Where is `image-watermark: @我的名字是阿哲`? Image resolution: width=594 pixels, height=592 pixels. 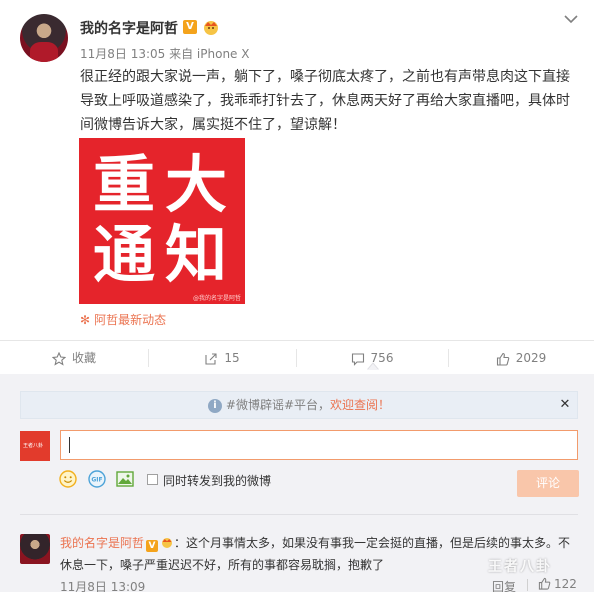
image-watermark: @我的名字是阿哲 is located at coordinates (216, 298).